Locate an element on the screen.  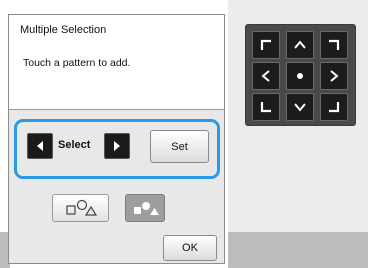
arrow-down-left-button is located at coordinates (266, 107).